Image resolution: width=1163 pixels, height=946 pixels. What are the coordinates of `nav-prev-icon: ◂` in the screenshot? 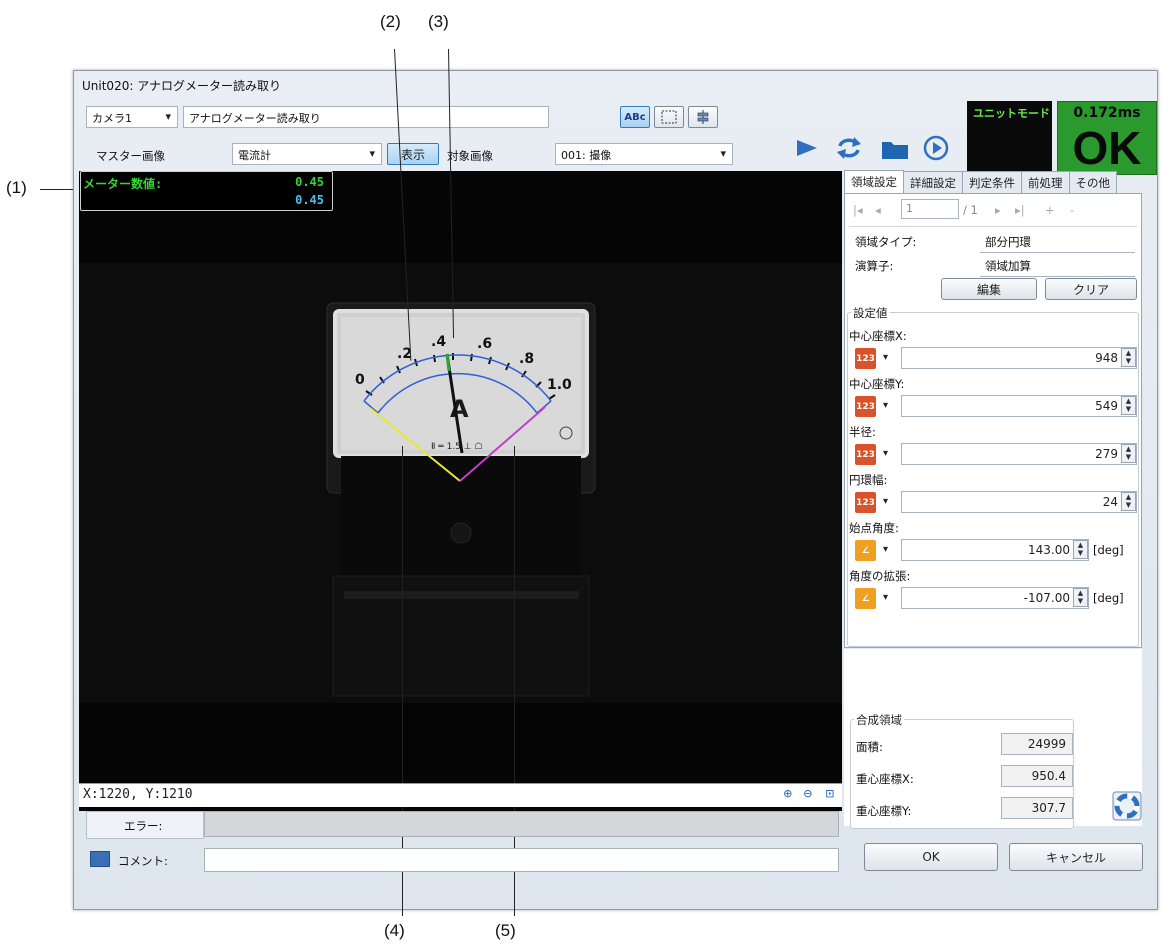 It's located at (878, 210).